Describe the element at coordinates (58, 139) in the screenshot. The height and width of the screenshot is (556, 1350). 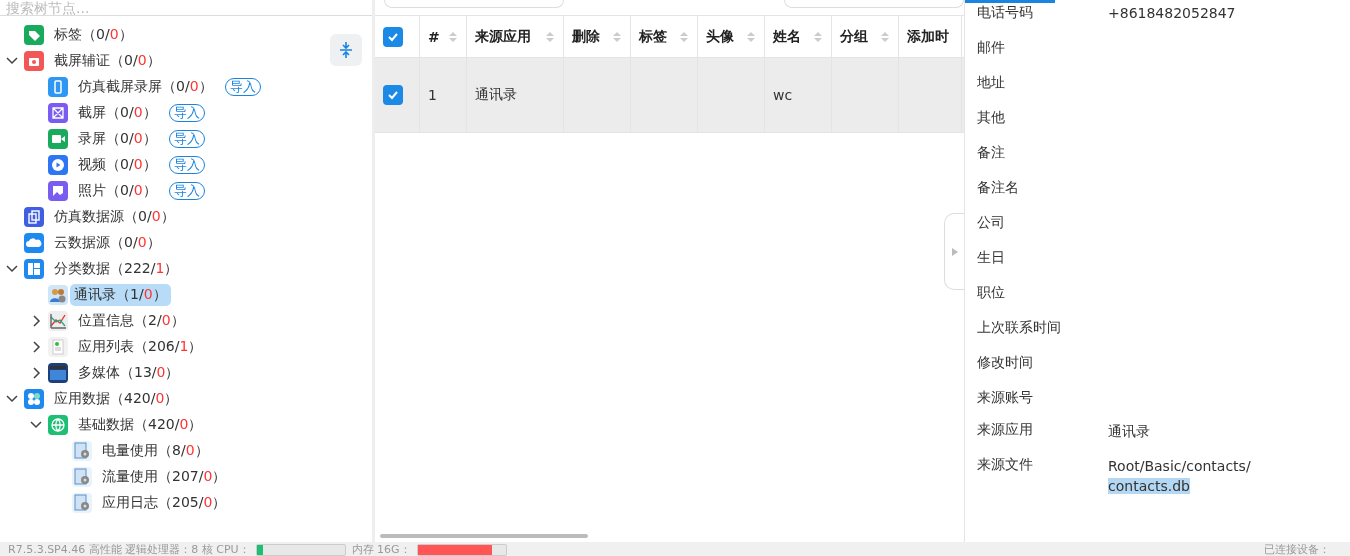
I see `video-camera-icon` at that location.